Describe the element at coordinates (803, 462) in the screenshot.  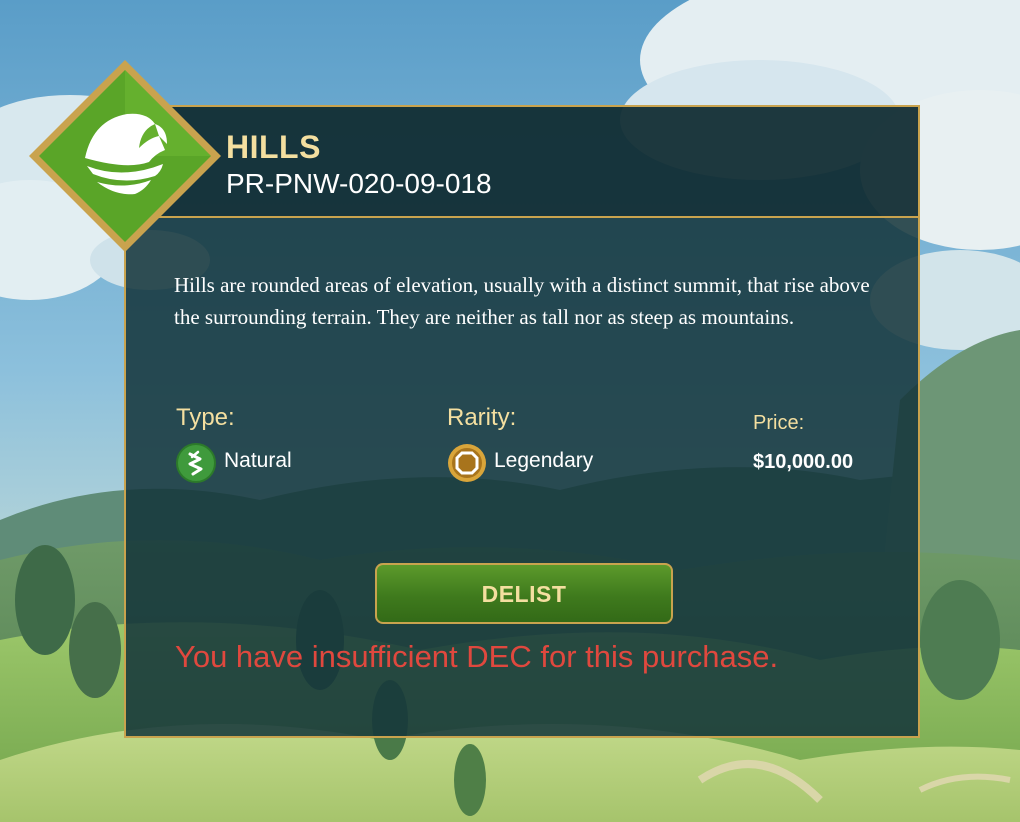
I see `price-value: $10,000.00` at that location.